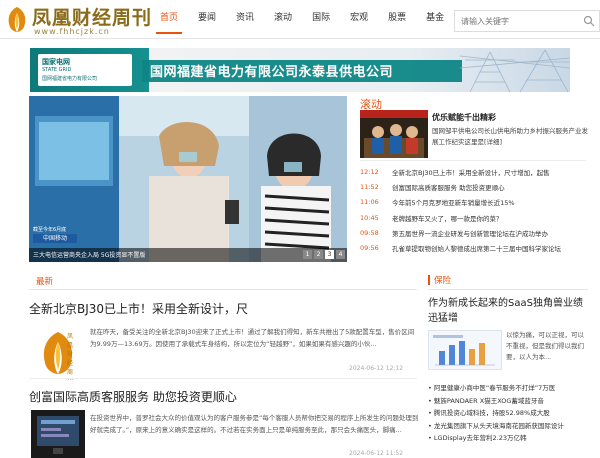 This screenshot has height=458, width=600. What do you see at coordinates (92, 18) in the screenshot?
I see `site-logo-text: 凤凰财经周刊` at bounding box center [92, 18].